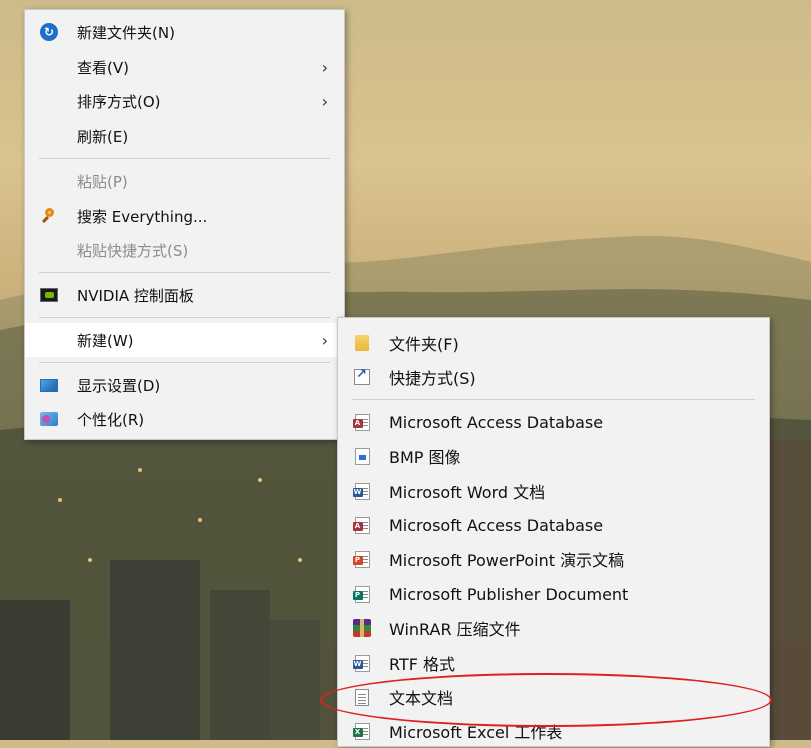 The width and height of the screenshot is (811, 748). I want to click on submenu-item-label: BMP 图像, so click(425, 457).